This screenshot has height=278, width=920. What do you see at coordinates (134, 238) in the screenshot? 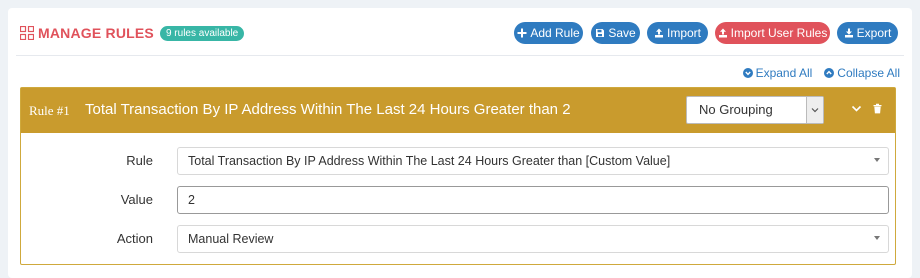
I see `action-label: Action` at bounding box center [134, 238].